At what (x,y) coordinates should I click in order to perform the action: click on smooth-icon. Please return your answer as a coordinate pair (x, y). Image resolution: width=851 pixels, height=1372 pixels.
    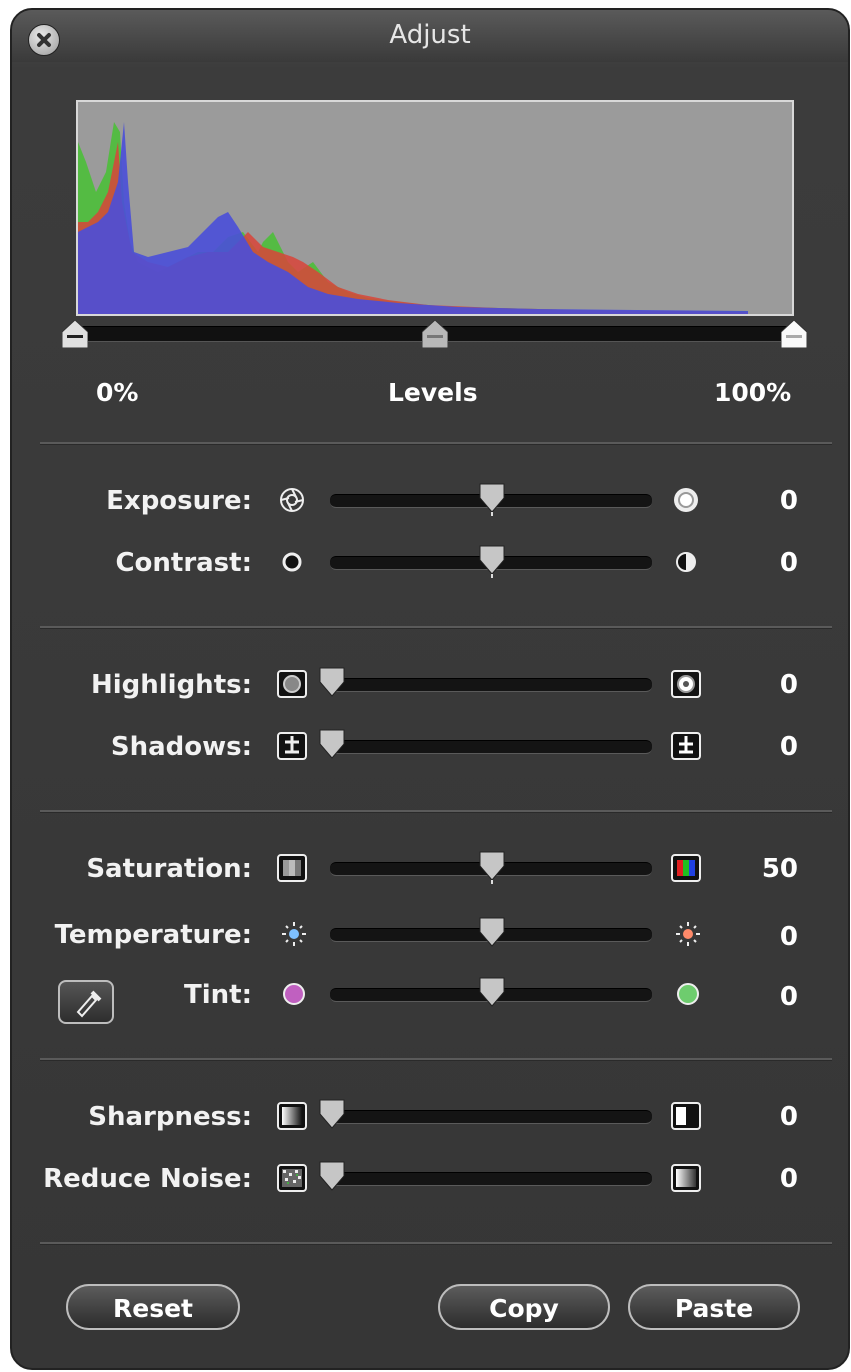
    Looking at the image, I should click on (686, 1178).